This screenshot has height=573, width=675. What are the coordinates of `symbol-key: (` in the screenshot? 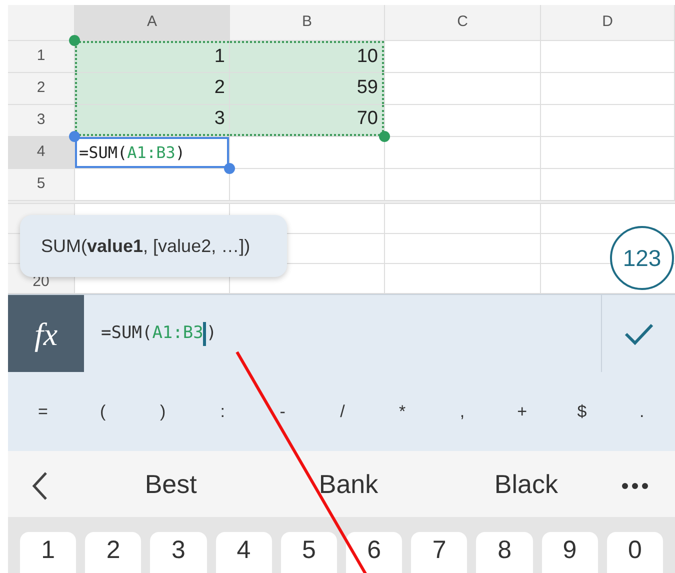 It's located at (103, 411).